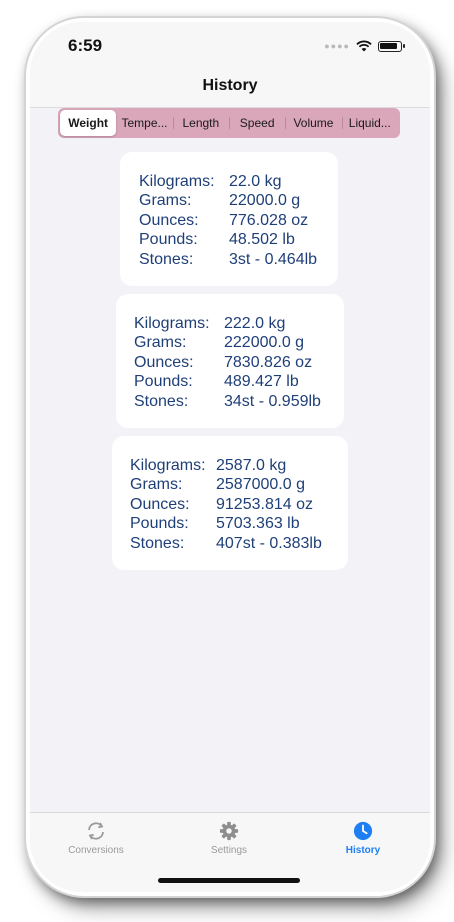 This screenshot has height=922, width=454. I want to click on signal-icon: ●●●●, so click(337, 46).